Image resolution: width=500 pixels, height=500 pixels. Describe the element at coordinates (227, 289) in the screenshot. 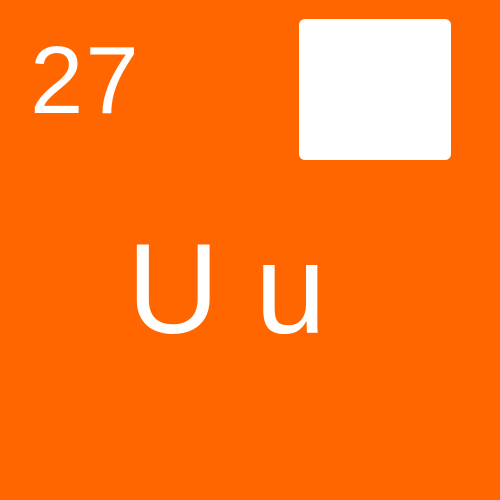

I see `letters-label: U u` at that location.